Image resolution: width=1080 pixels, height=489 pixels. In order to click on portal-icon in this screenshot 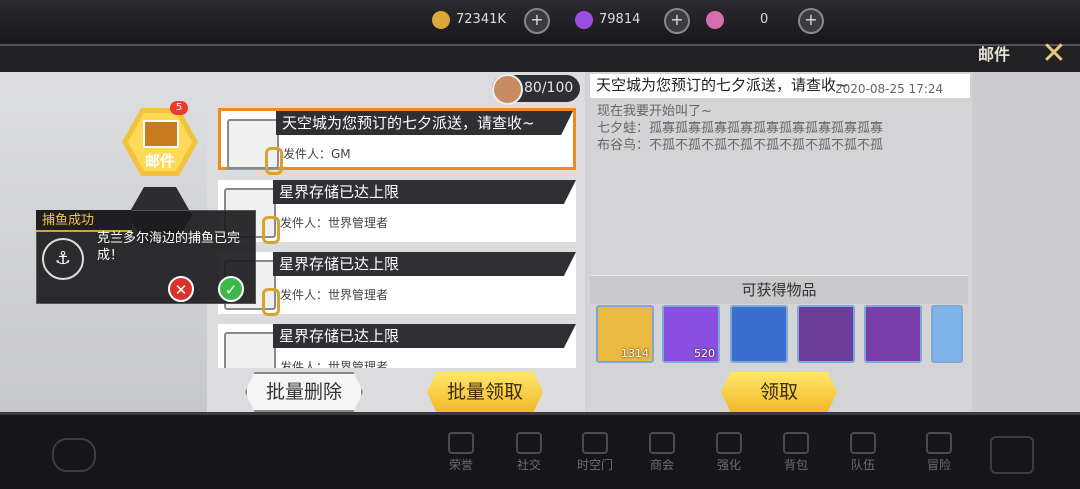, I will do `click(595, 443)`.